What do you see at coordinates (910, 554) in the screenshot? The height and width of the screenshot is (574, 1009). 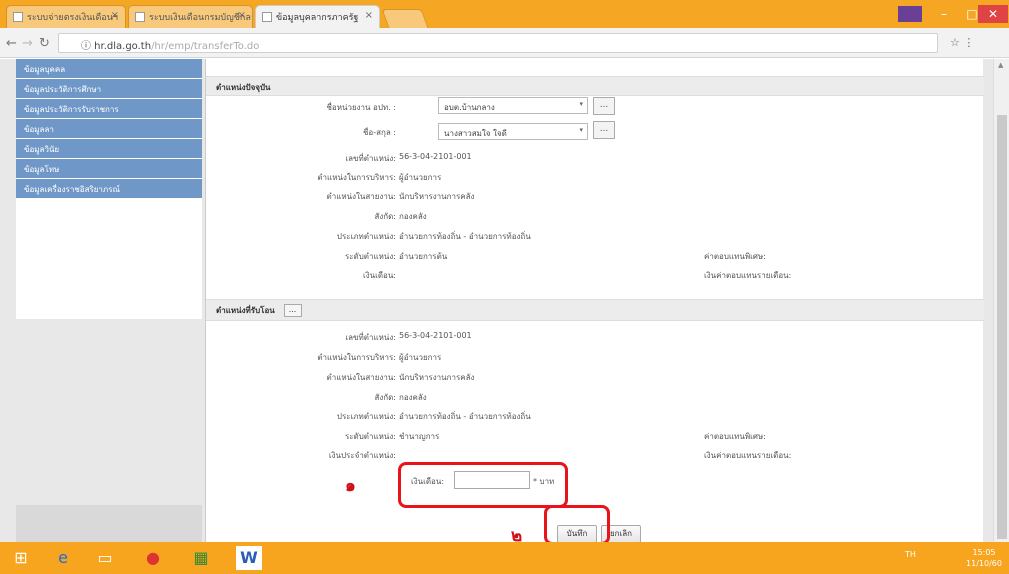 I see `system-tray-language: TH` at bounding box center [910, 554].